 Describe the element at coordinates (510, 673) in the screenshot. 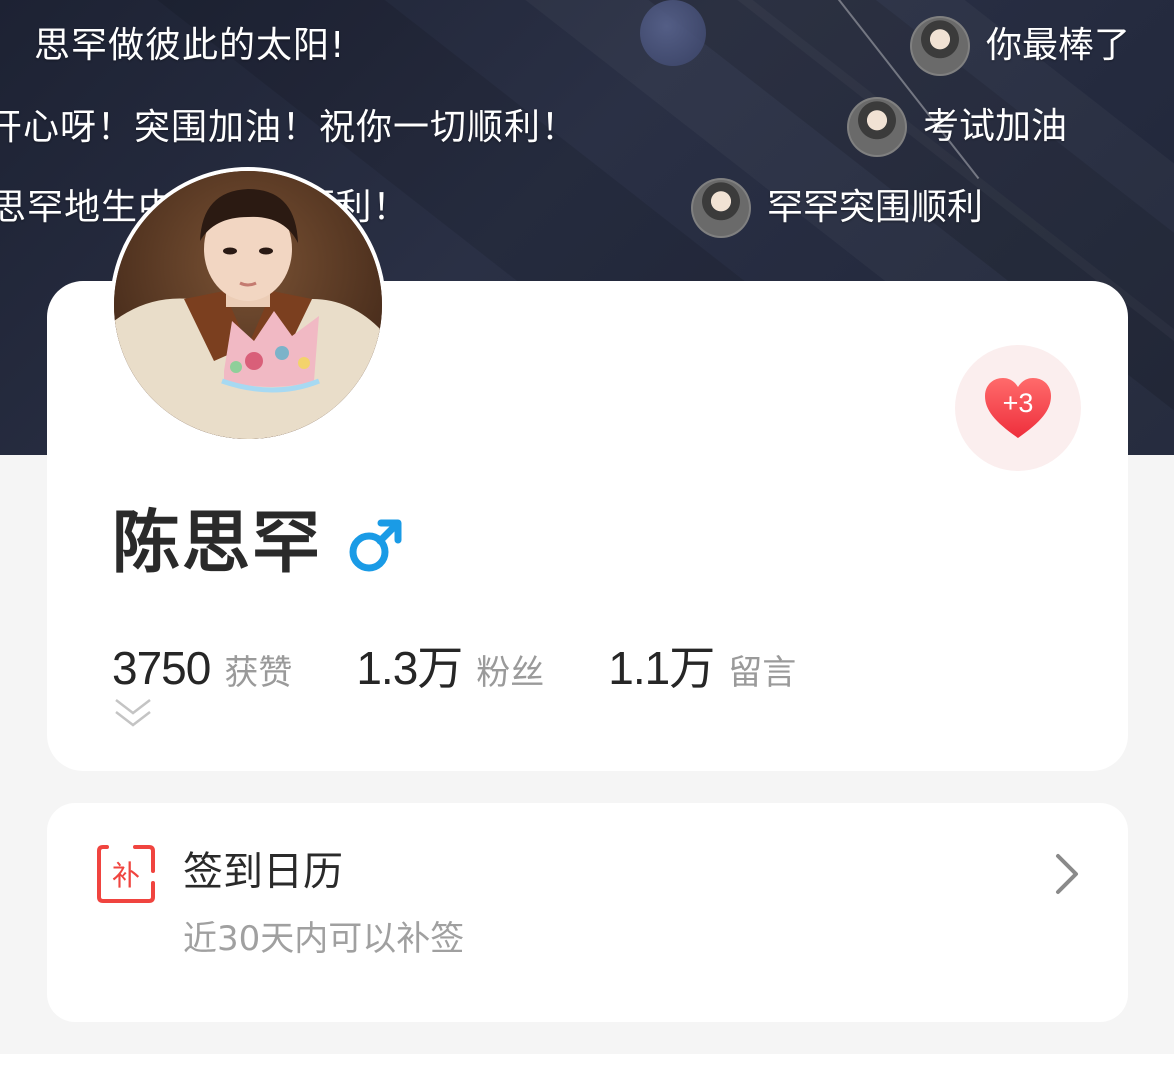

I see `stat-label: 粉丝` at that location.